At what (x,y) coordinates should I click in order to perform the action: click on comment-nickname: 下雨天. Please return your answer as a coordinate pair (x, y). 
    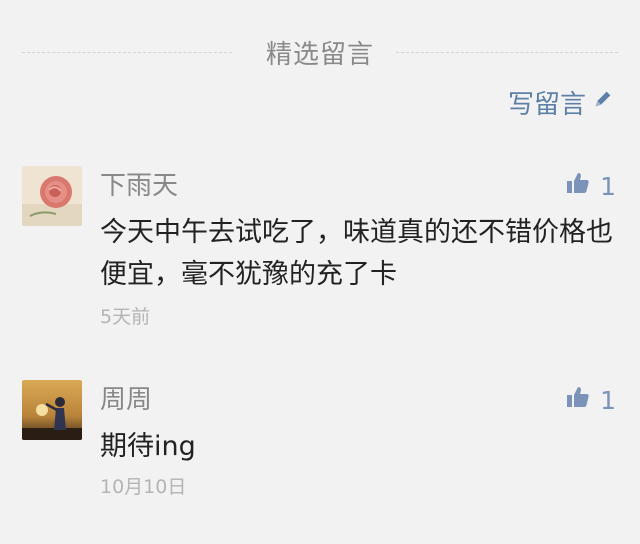
    Looking at the image, I should click on (139, 186).